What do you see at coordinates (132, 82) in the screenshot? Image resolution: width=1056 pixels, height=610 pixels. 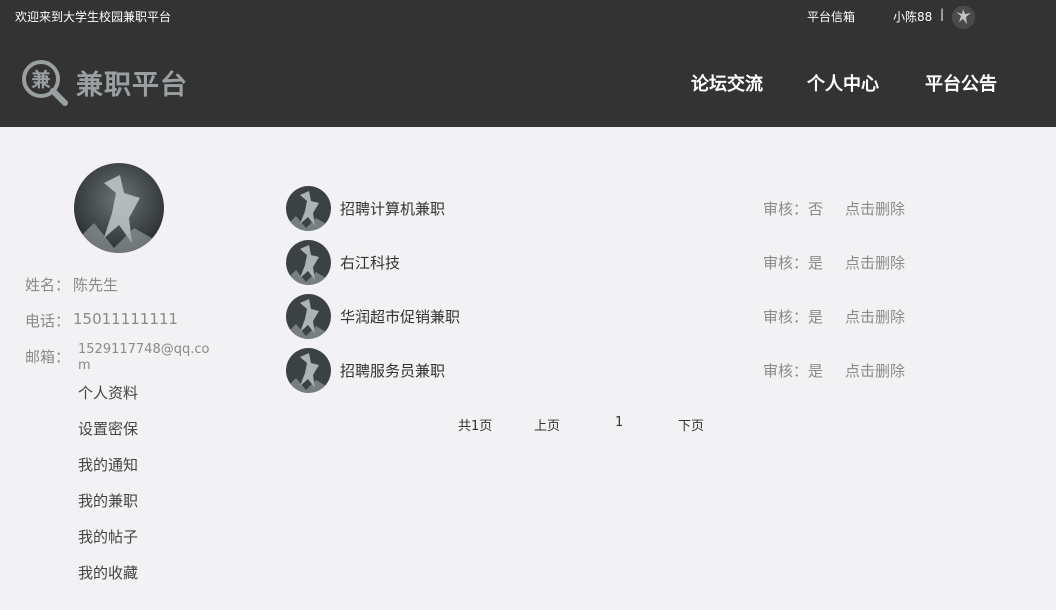 I see `logo-text: 兼职平台` at bounding box center [132, 82].